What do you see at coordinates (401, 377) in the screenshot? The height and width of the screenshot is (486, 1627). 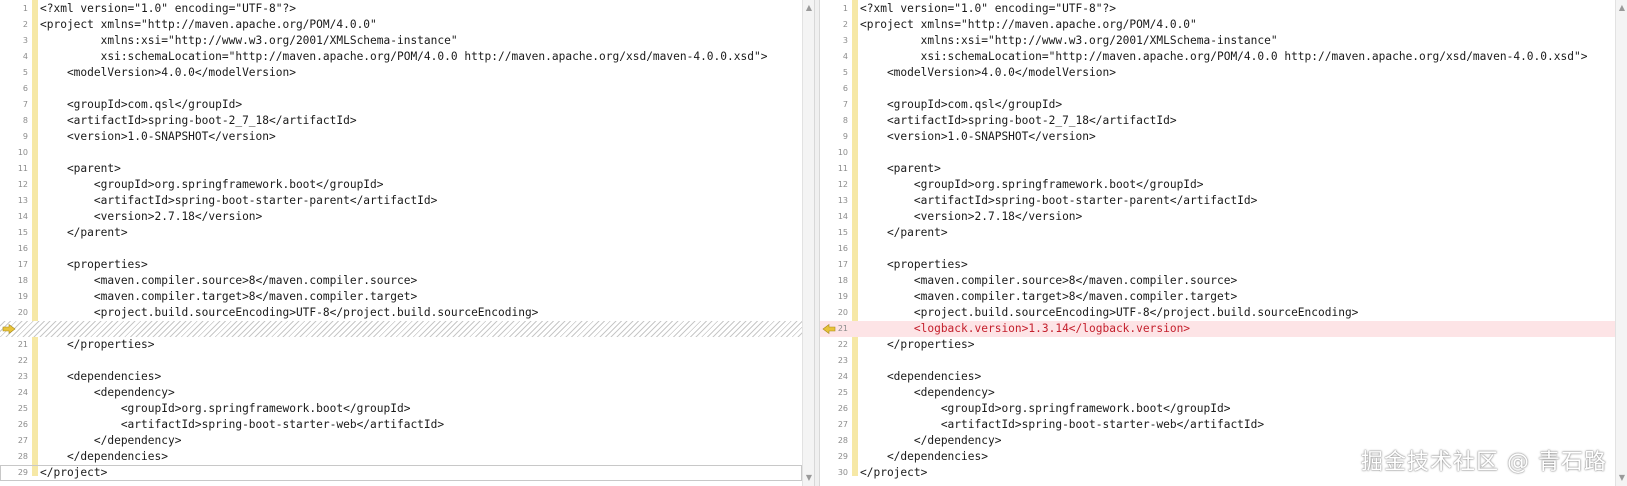 I see `code-line: 23 <dependencies>` at bounding box center [401, 377].